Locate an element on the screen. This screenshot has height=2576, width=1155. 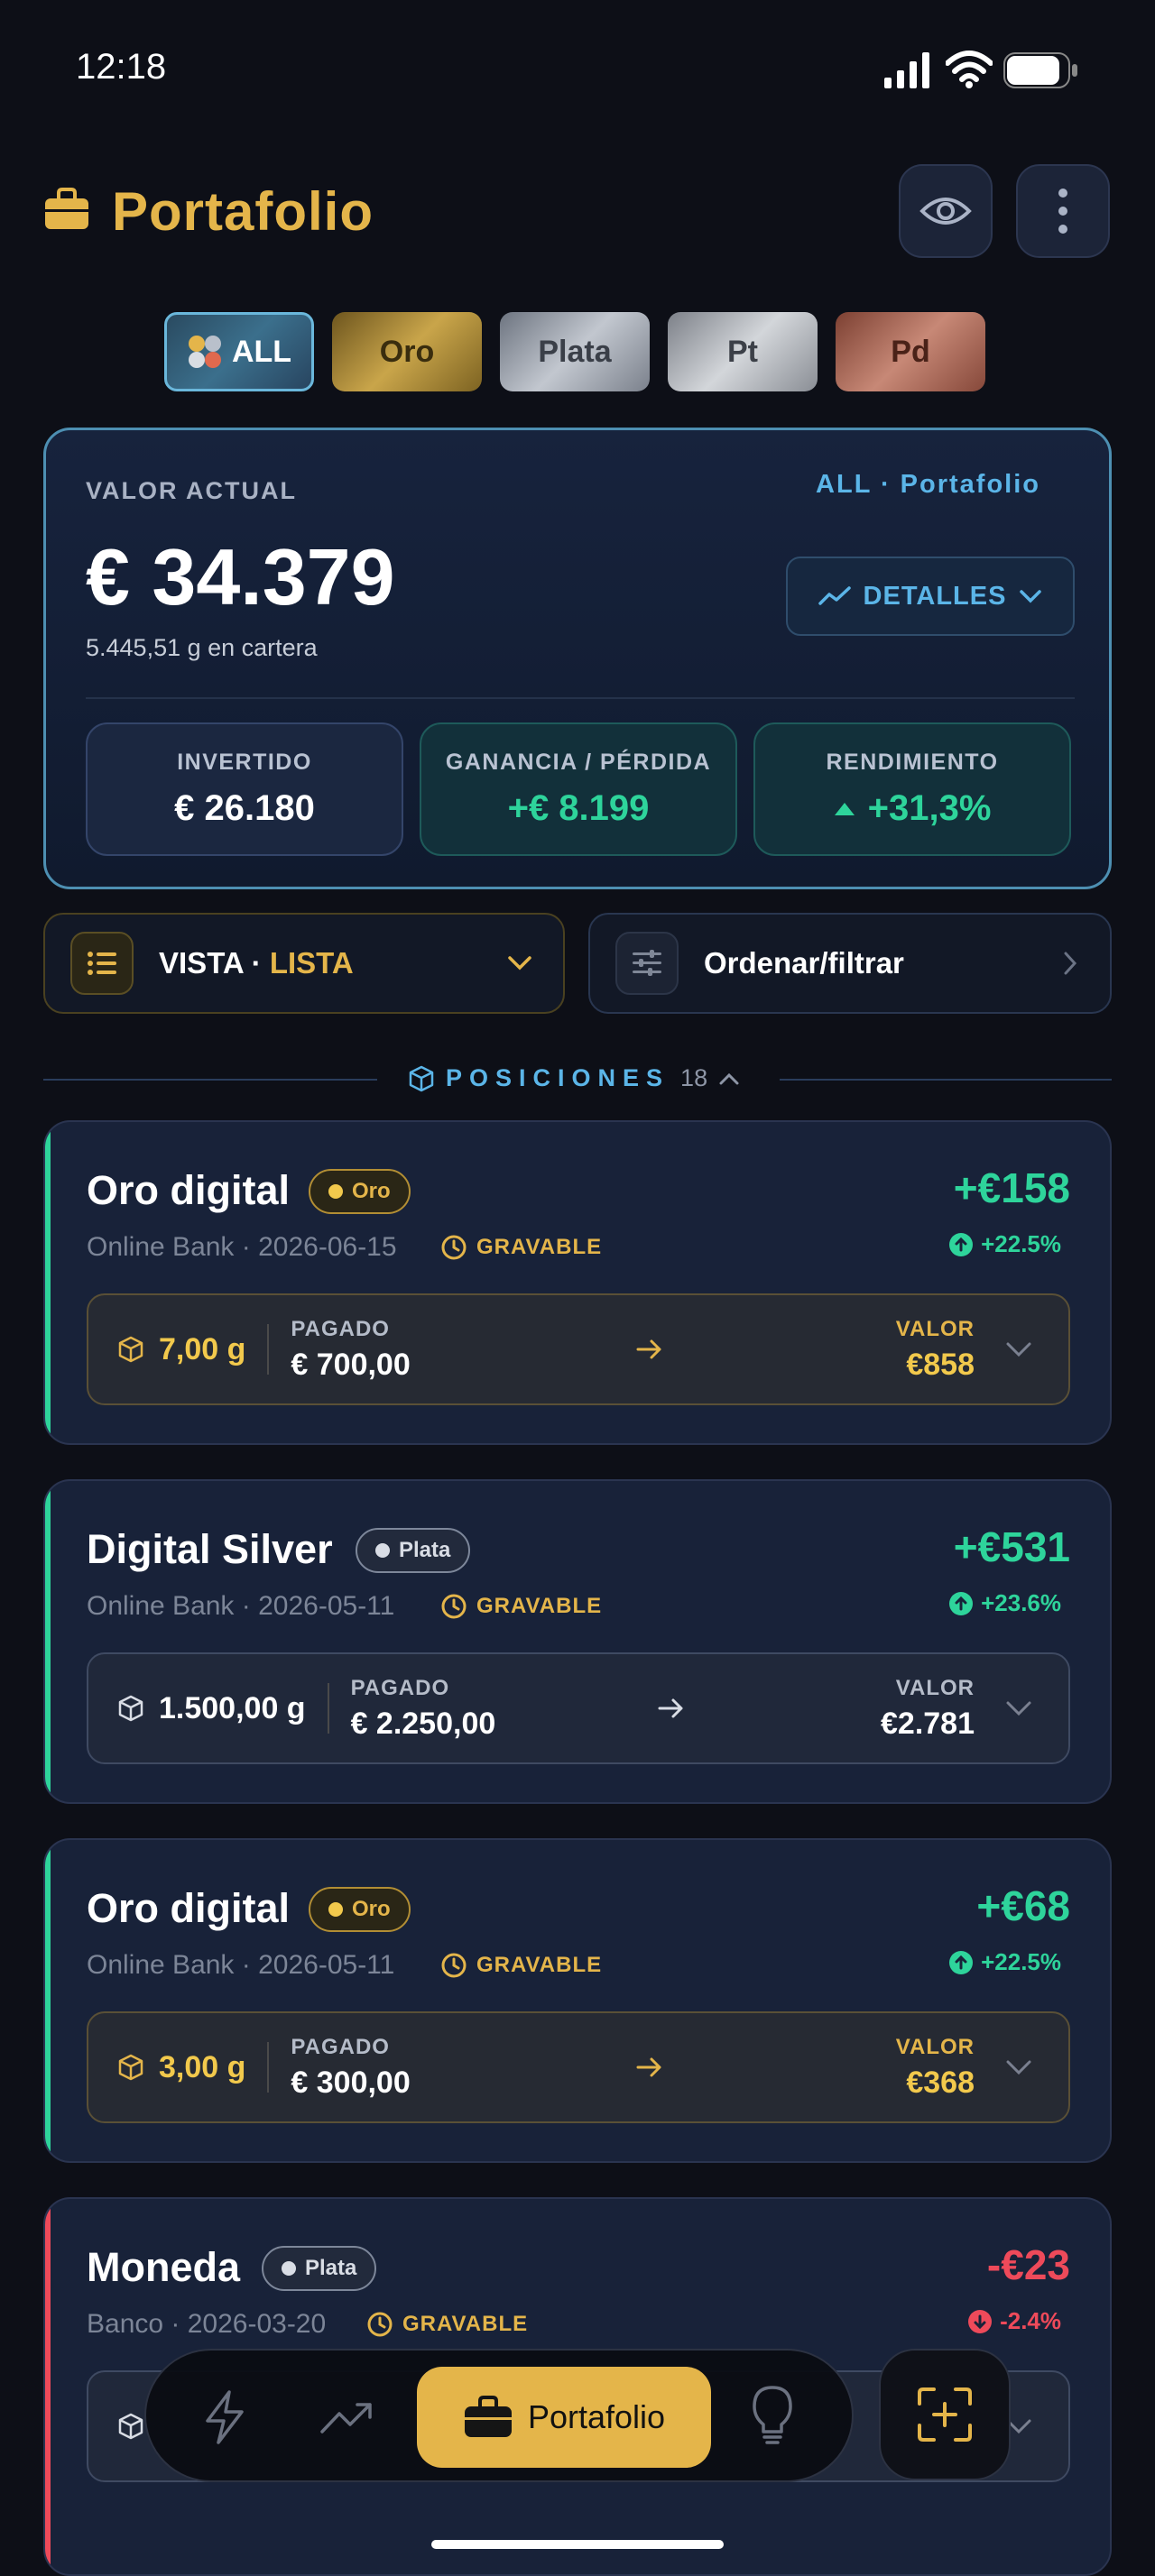
triangle-up-icon is located at coordinates (844, 809).